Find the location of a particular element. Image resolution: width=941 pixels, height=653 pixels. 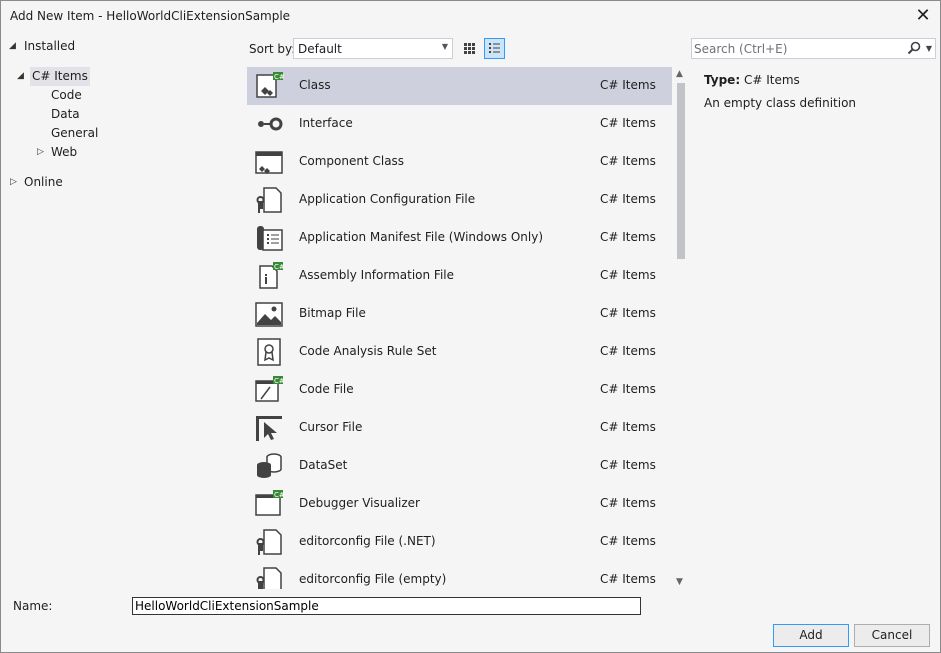

search-box: ▼ is located at coordinates (813, 48).